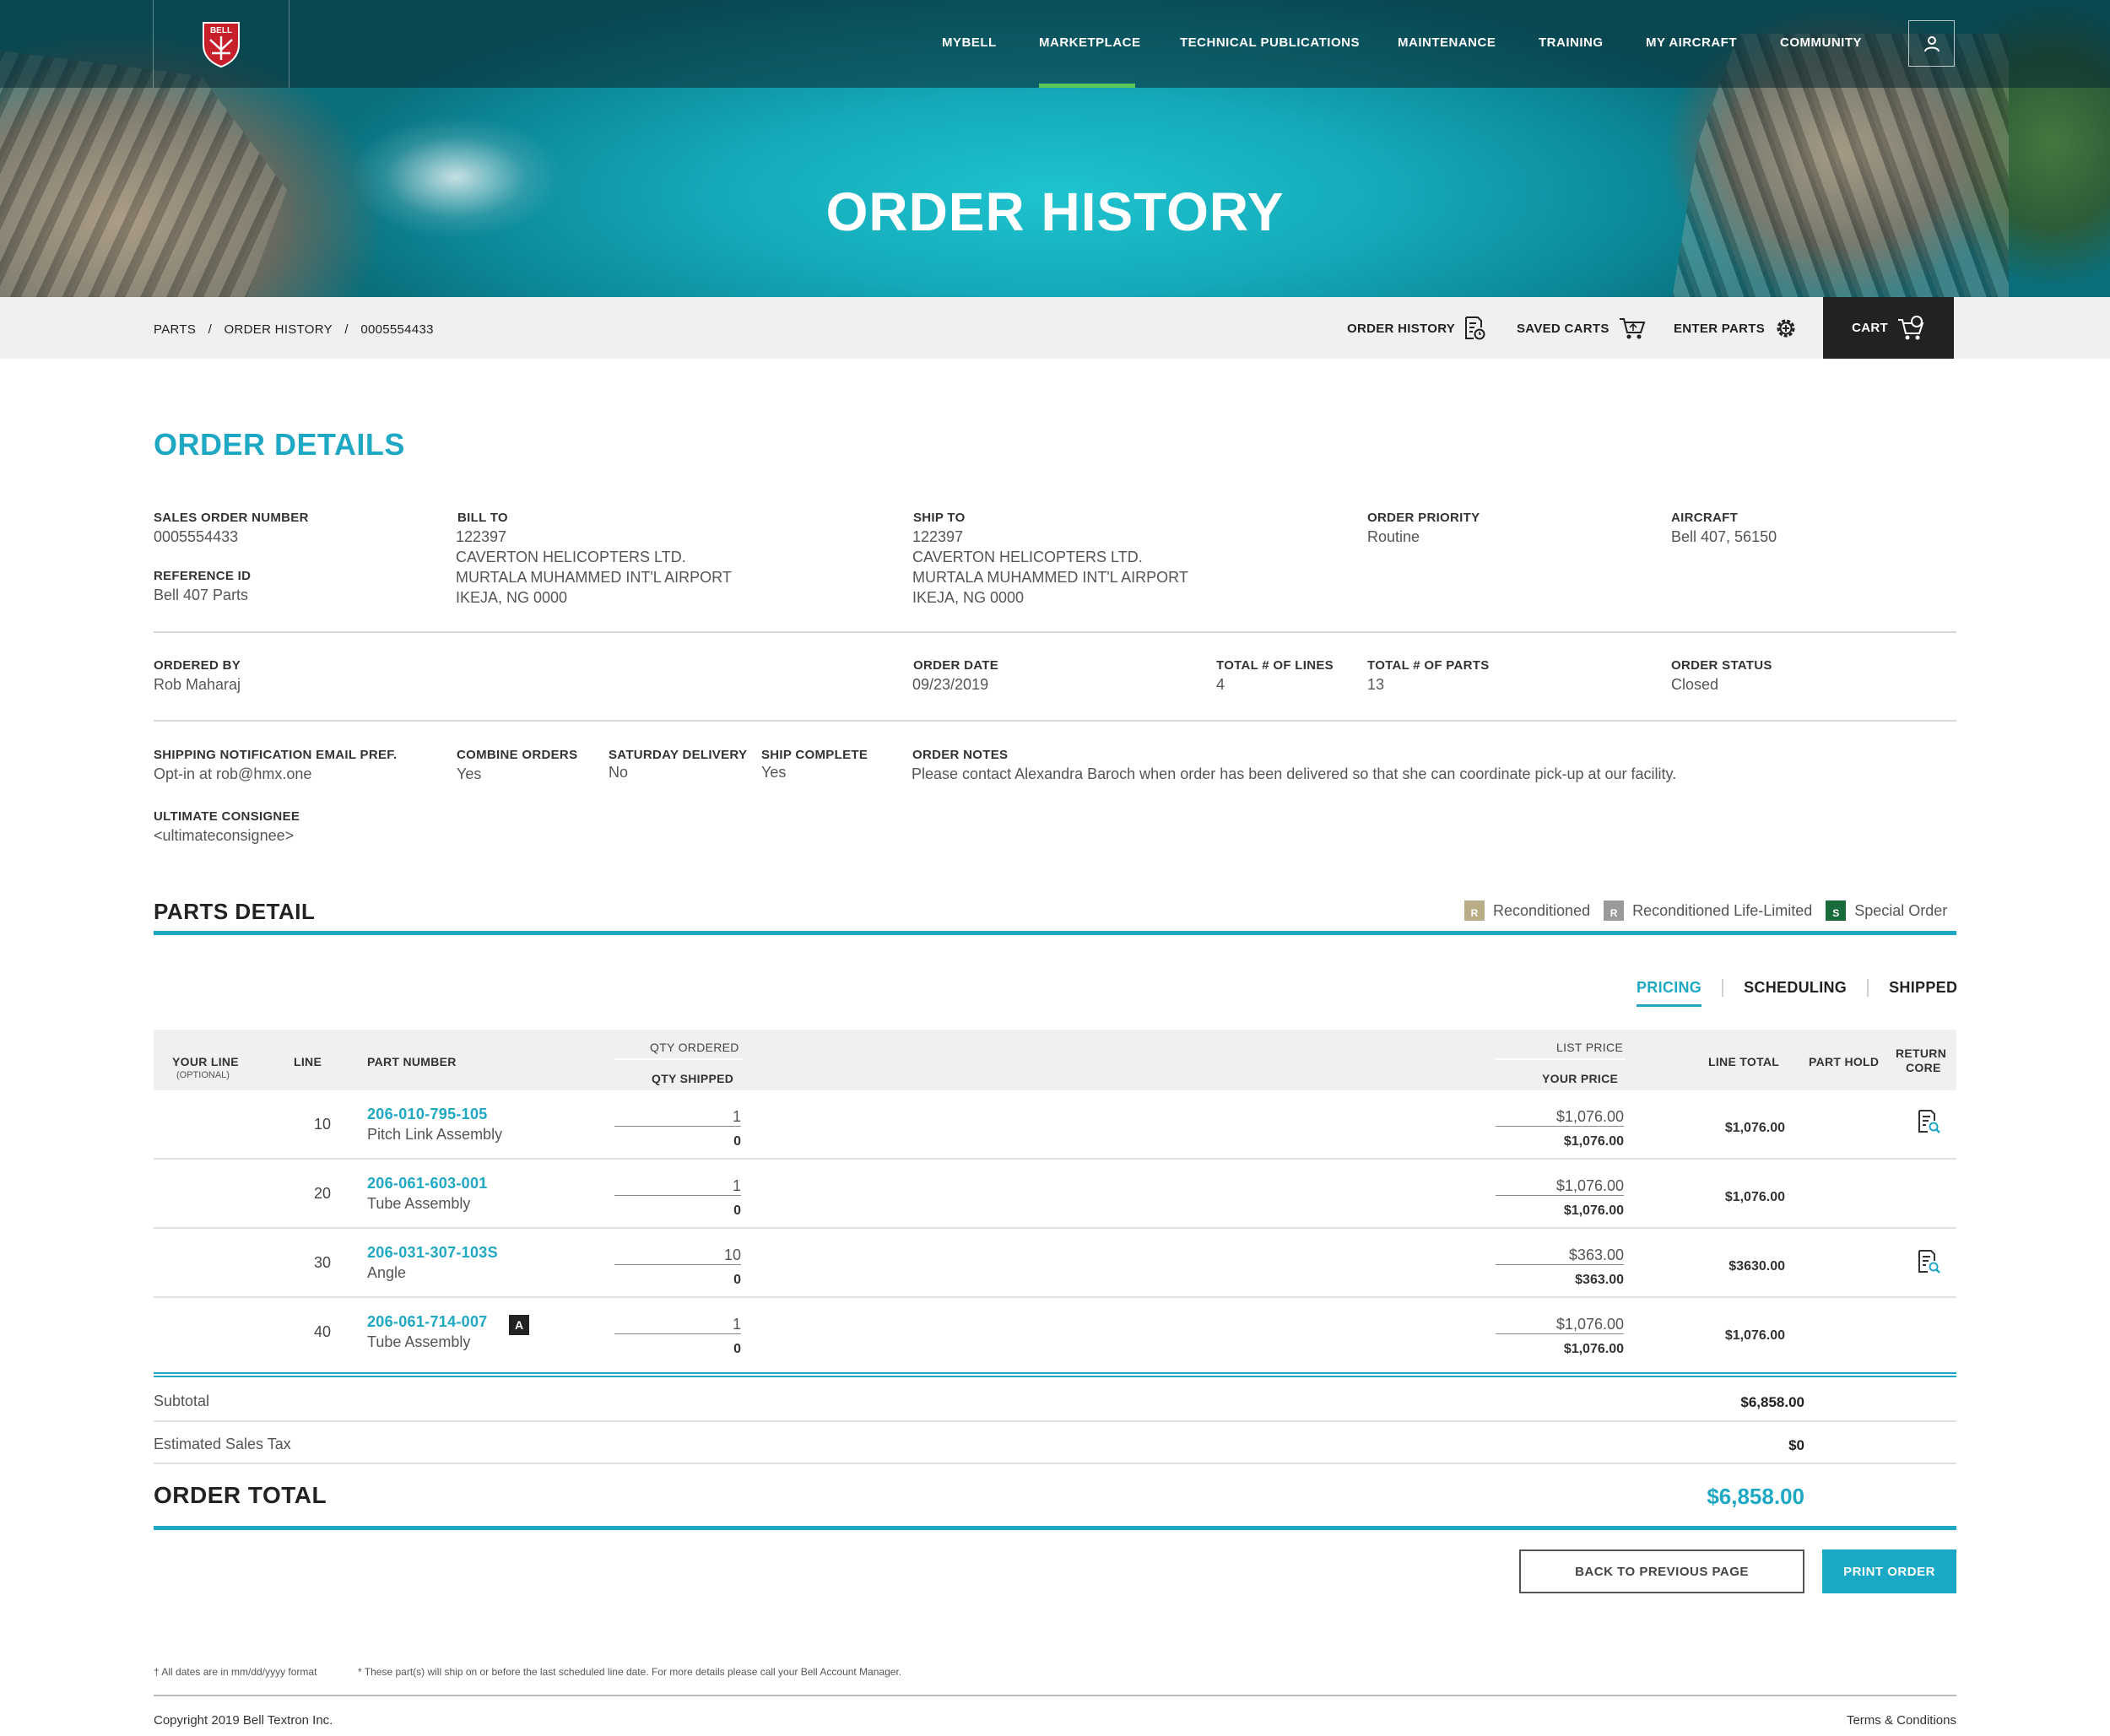 The image size is (2110, 1736). What do you see at coordinates (1754, 1128) in the screenshot?
I see `row-line-total: $1,076.00` at bounding box center [1754, 1128].